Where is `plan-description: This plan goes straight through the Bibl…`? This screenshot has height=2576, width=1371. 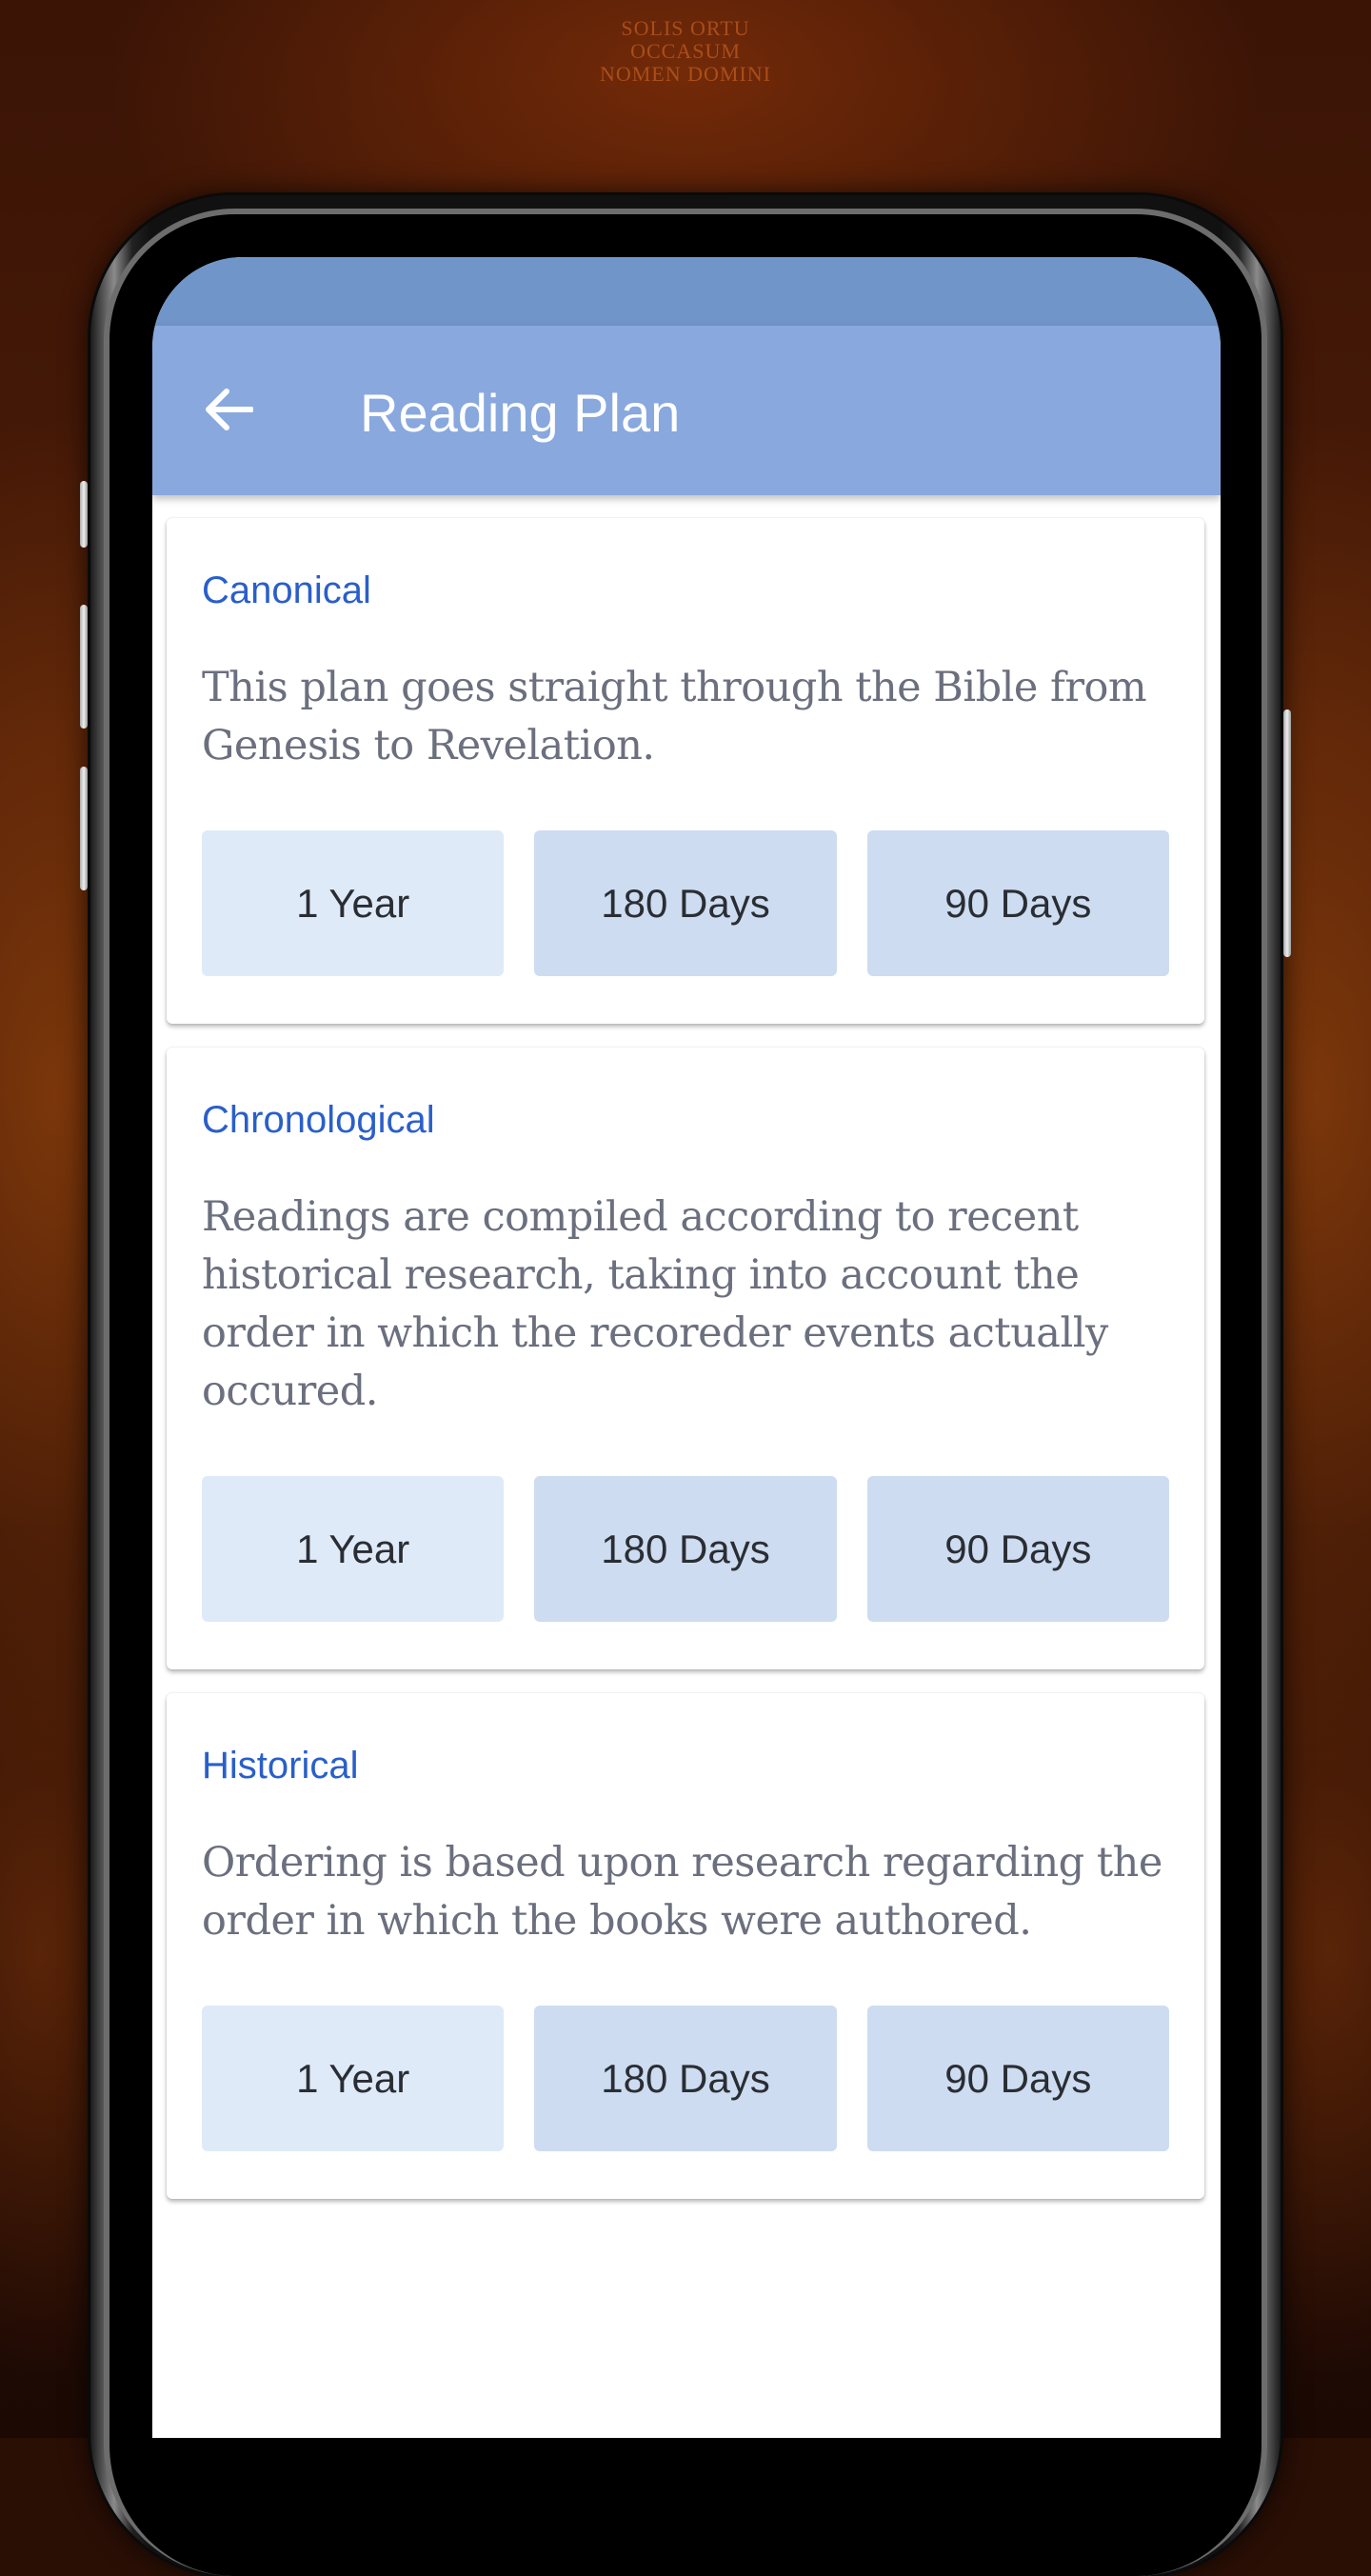 plan-description: This plan goes straight through the Bibl… is located at coordinates (674, 716).